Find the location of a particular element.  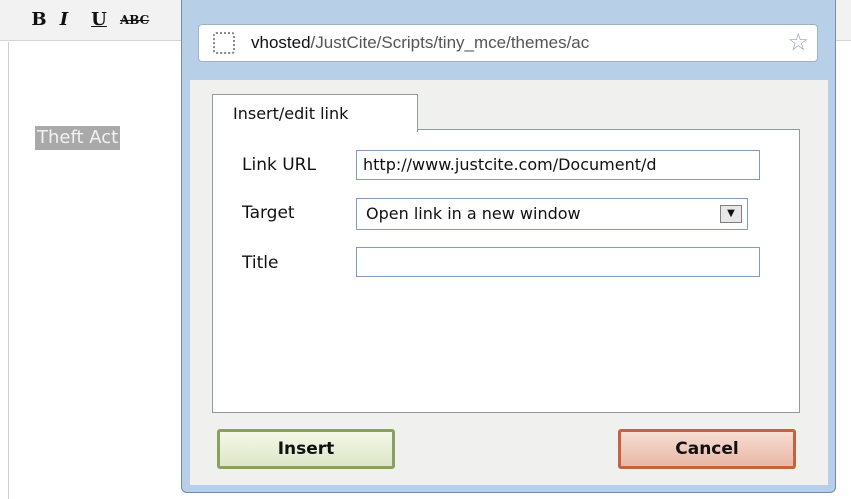

link-url-label: Link URL is located at coordinates (279, 165).